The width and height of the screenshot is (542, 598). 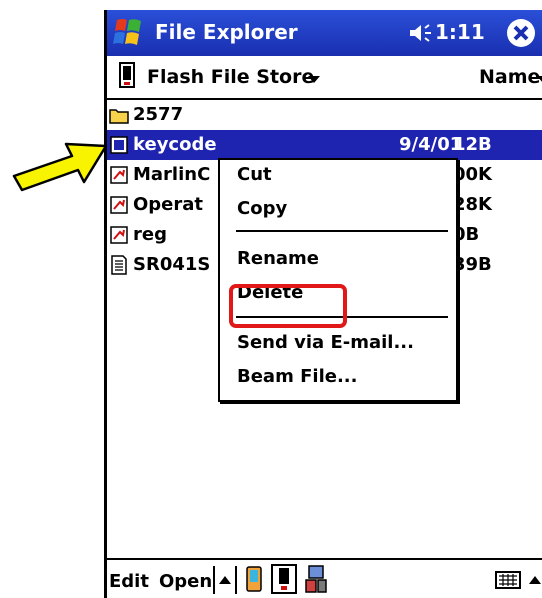 I want to click on file-name: 2577, so click(x=158, y=114).